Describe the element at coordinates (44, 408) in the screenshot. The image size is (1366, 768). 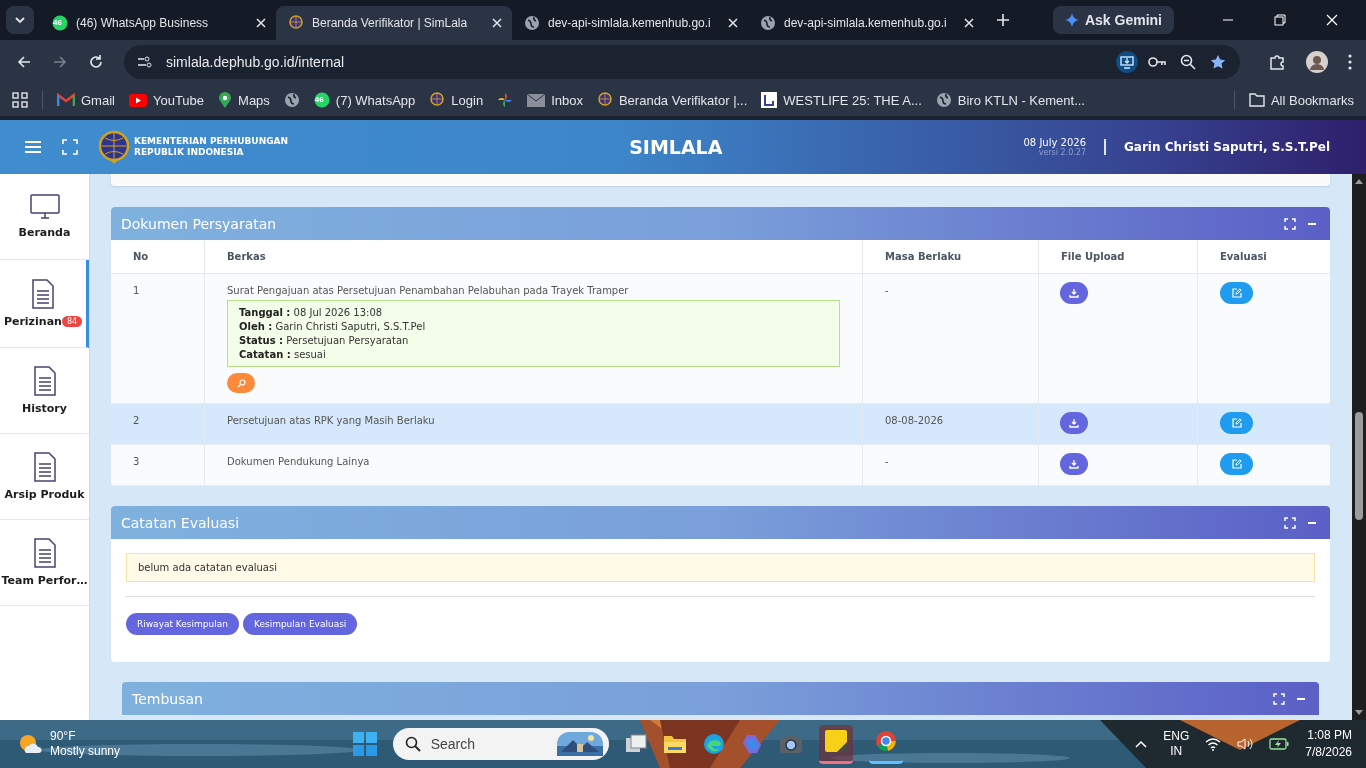
I see `sidebar-label: History` at that location.